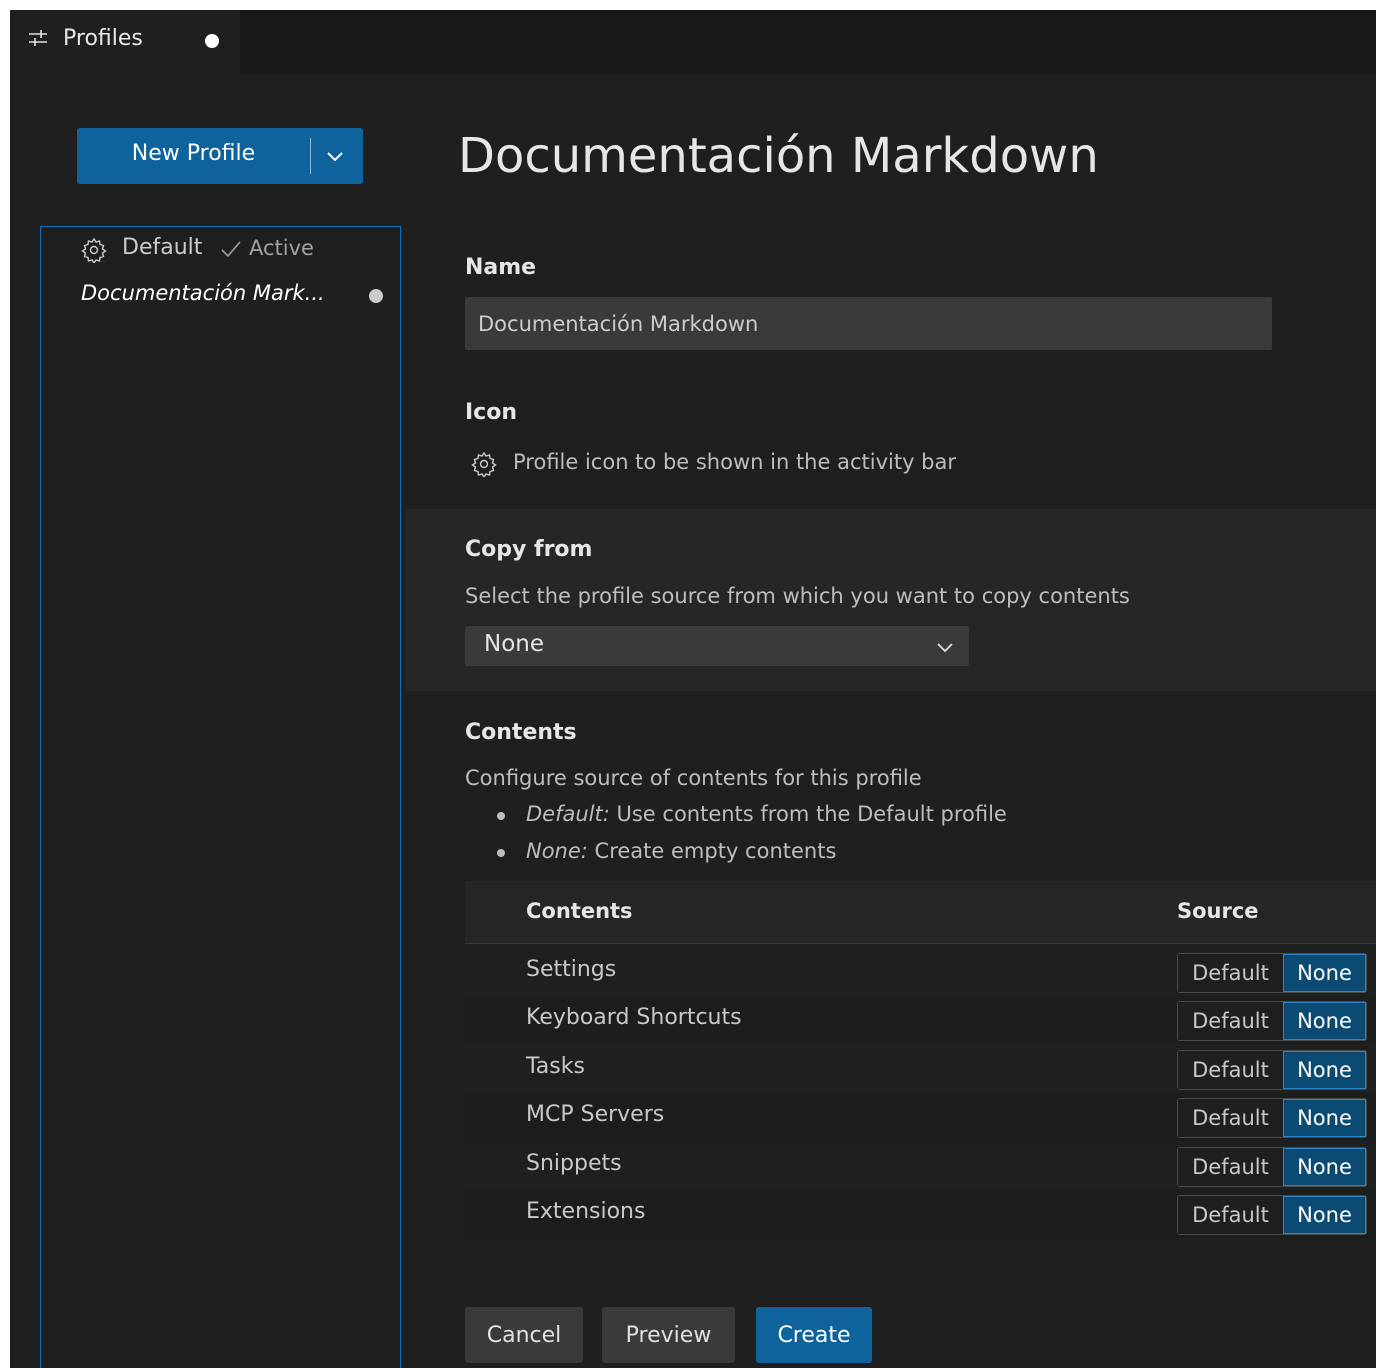  What do you see at coordinates (717, 646) in the screenshot?
I see `copy-from-select: None` at bounding box center [717, 646].